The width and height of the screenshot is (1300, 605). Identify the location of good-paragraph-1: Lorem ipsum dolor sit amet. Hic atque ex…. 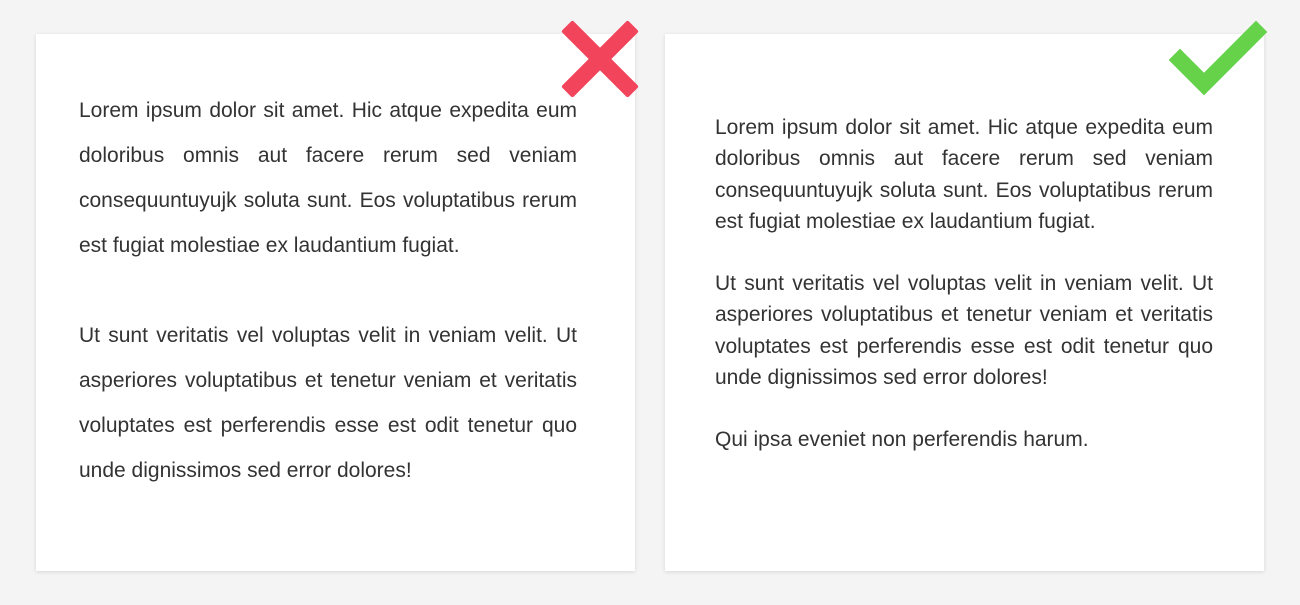
(964, 174).